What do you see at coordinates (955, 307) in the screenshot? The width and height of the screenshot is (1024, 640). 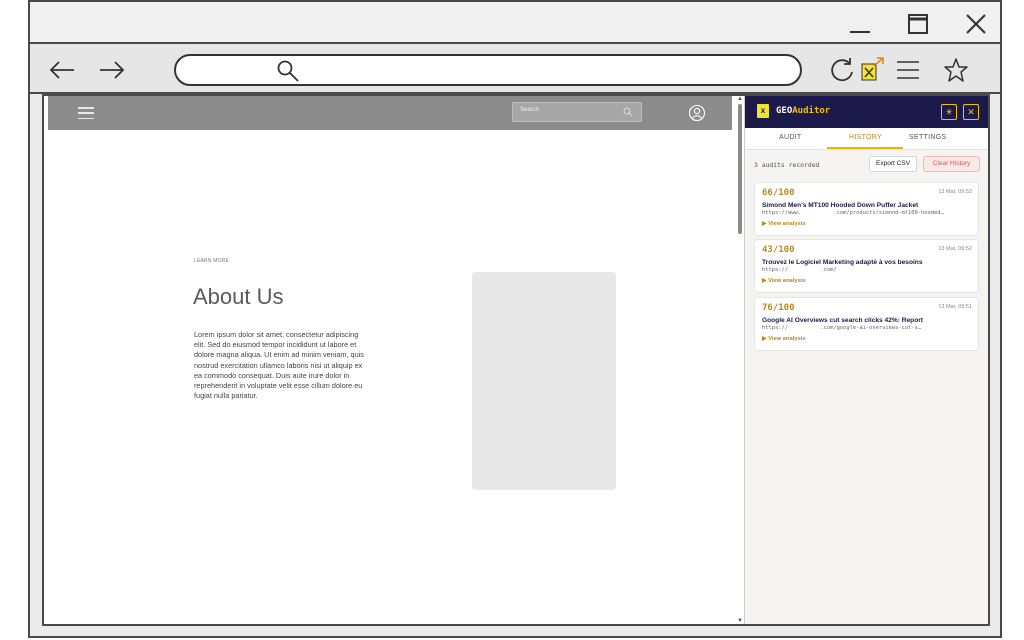 I see `audit-date: 13 Mar, 09:51` at bounding box center [955, 307].